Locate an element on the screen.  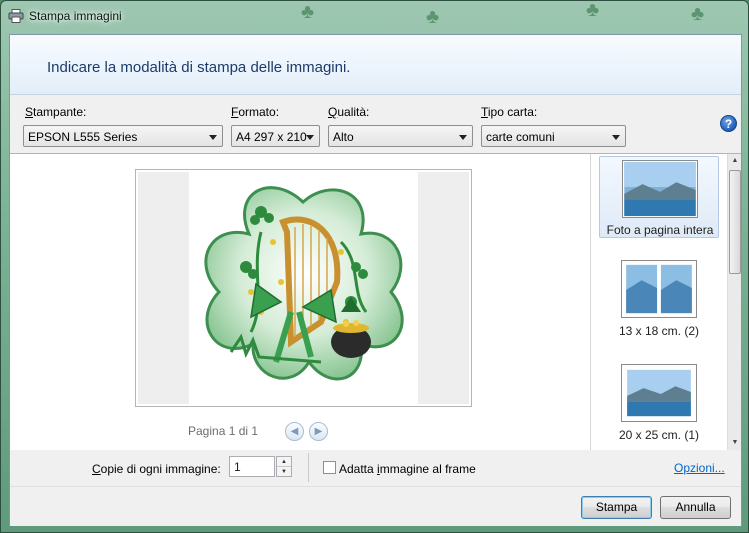
quality-select: Alto is located at coordinates (400, 136).